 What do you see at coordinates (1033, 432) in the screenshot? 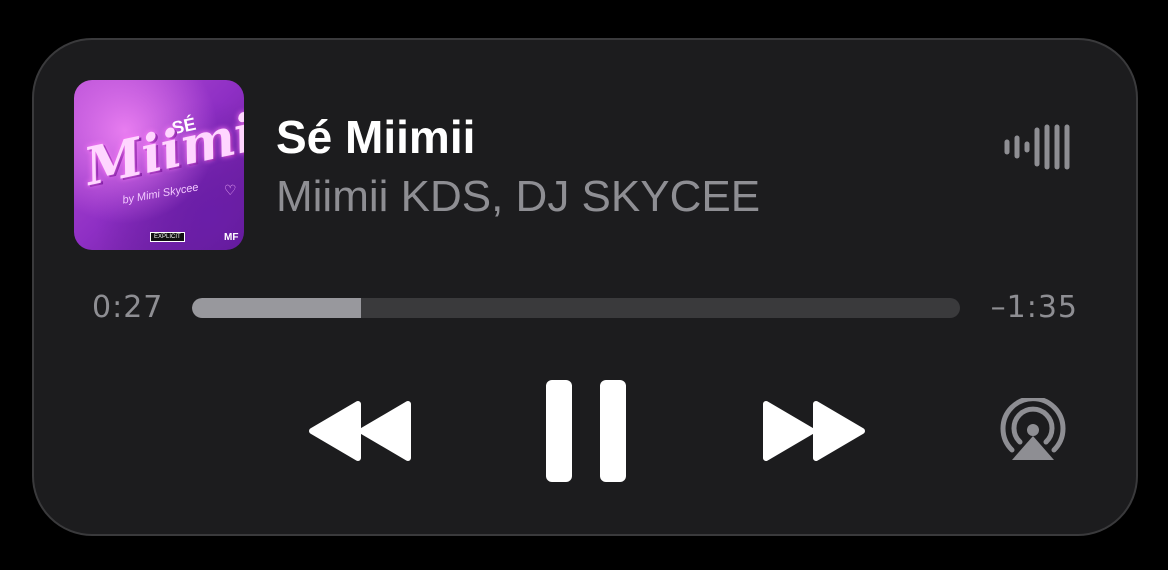
I see `airplay-button` at bounding box center [1033, 432].